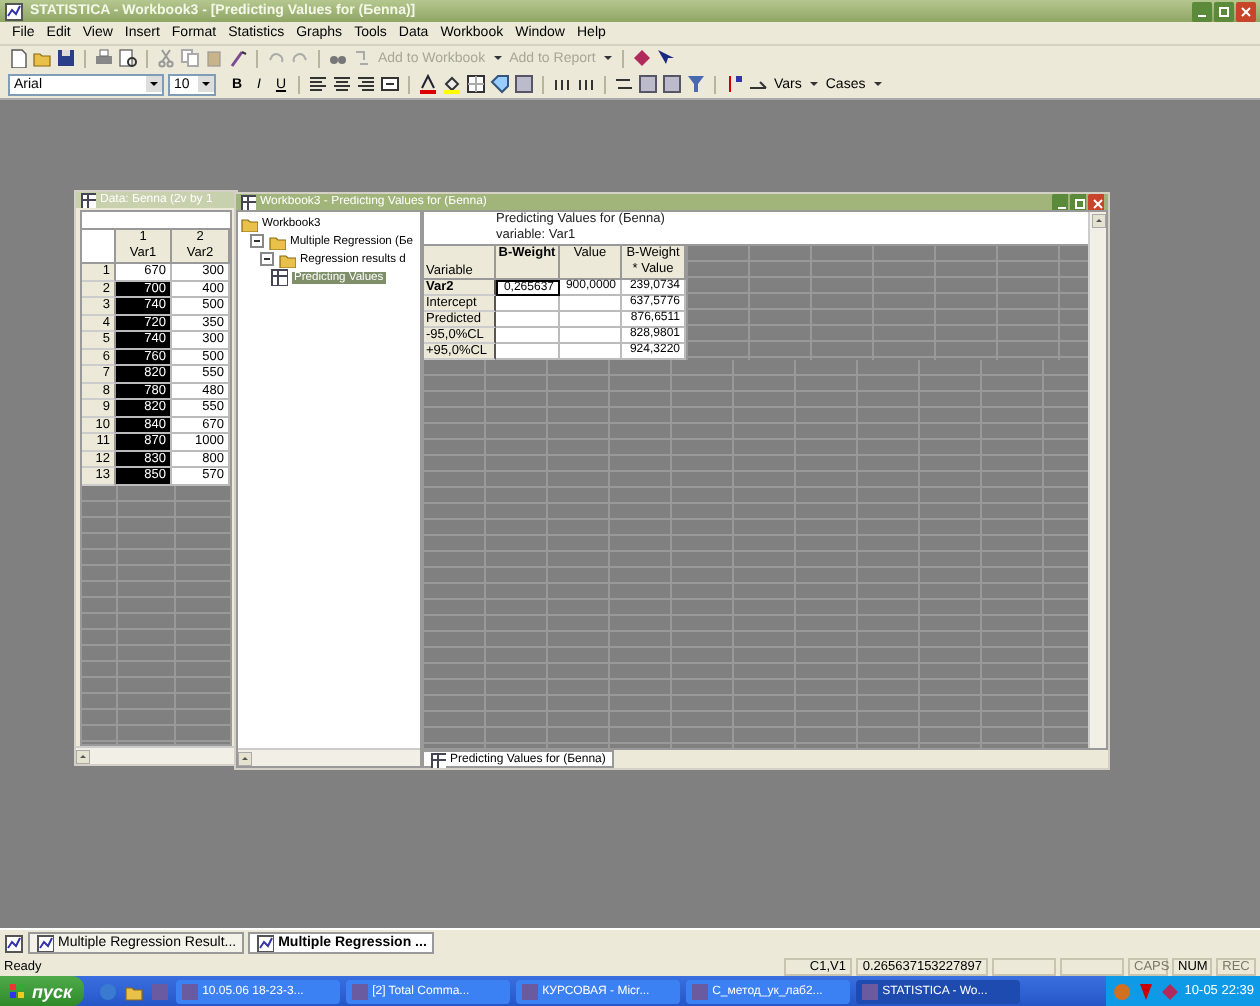  What do you see at coordinates (452, 84) in the screenshot?
I see `fill-color-icon` at bounding box center [452, 84].